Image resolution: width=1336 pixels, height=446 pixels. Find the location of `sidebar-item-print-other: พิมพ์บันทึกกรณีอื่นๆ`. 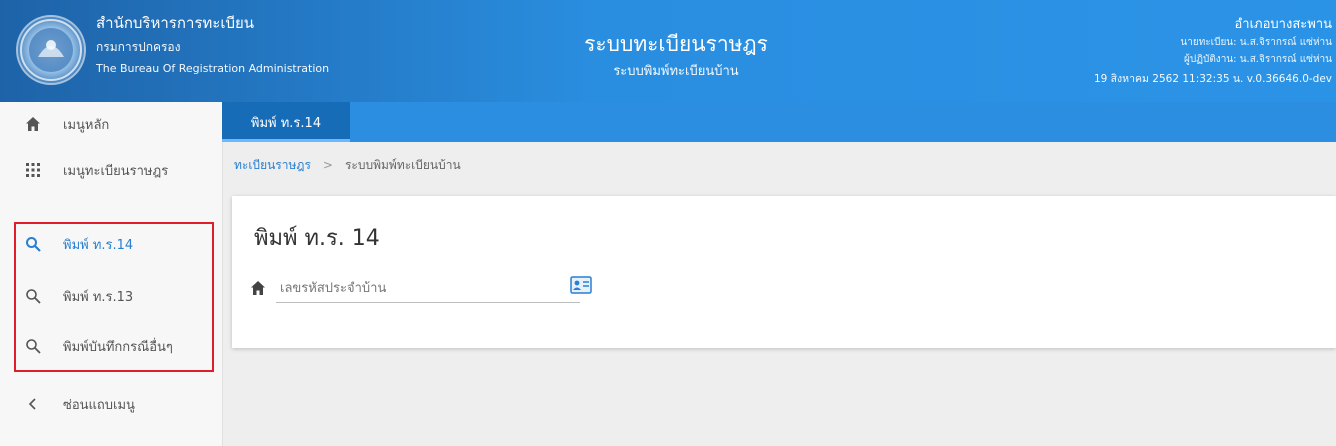

sidebar-item-print-other: พิมพ์บันทึกกรณีอื่นๆ is located at coordinates (111, 346).